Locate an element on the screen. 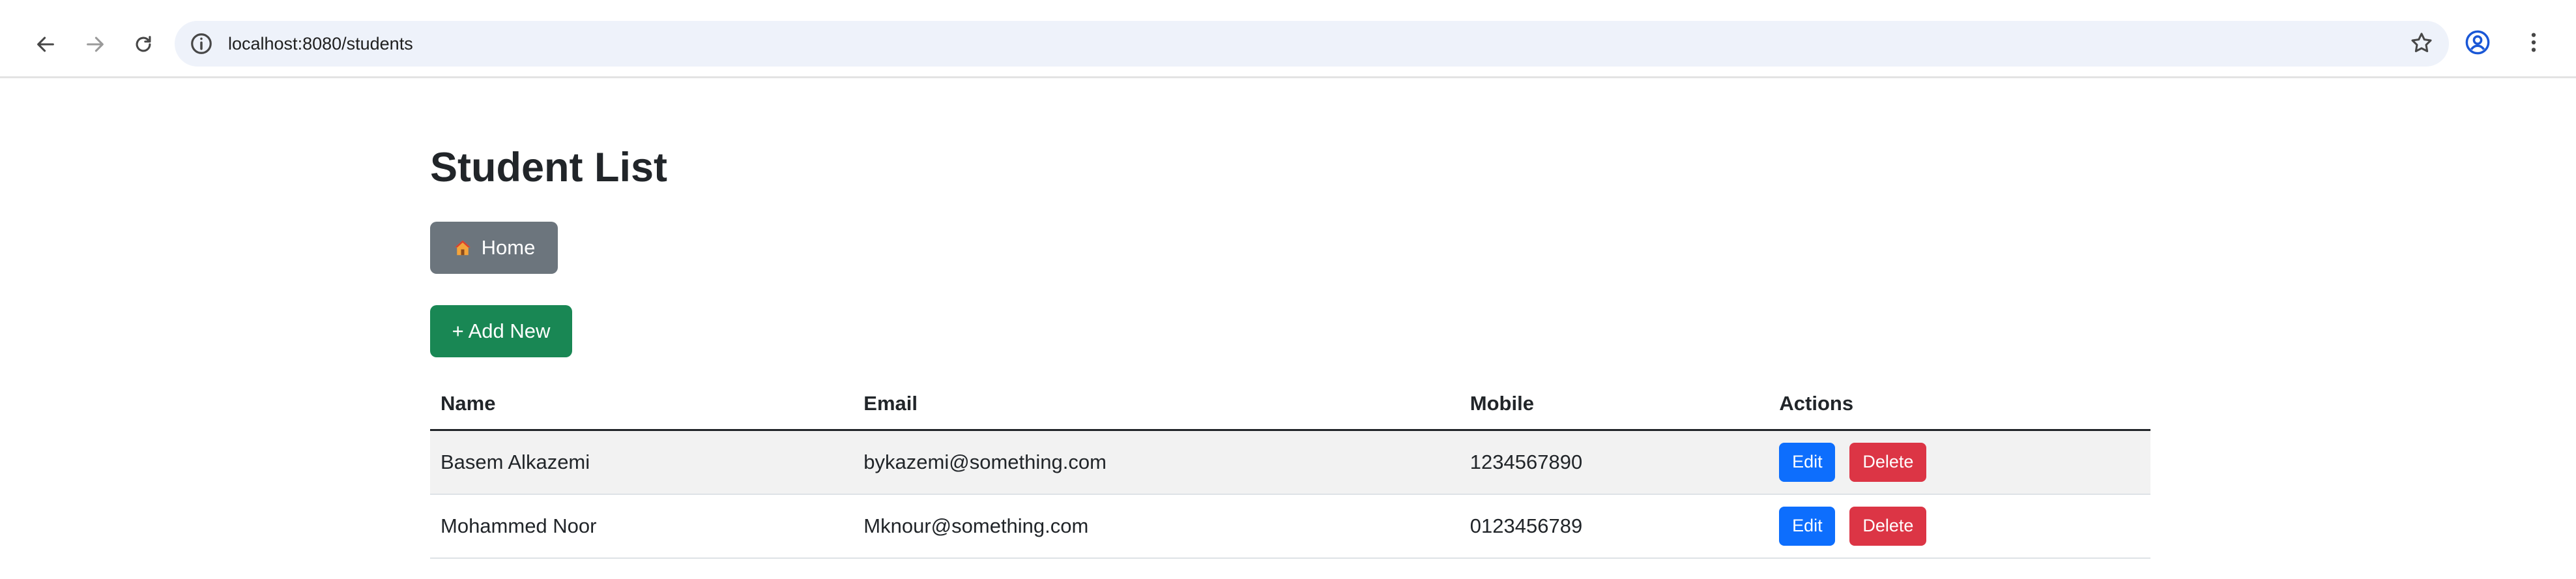  header-name: Name is located at coordinates (642, 404).